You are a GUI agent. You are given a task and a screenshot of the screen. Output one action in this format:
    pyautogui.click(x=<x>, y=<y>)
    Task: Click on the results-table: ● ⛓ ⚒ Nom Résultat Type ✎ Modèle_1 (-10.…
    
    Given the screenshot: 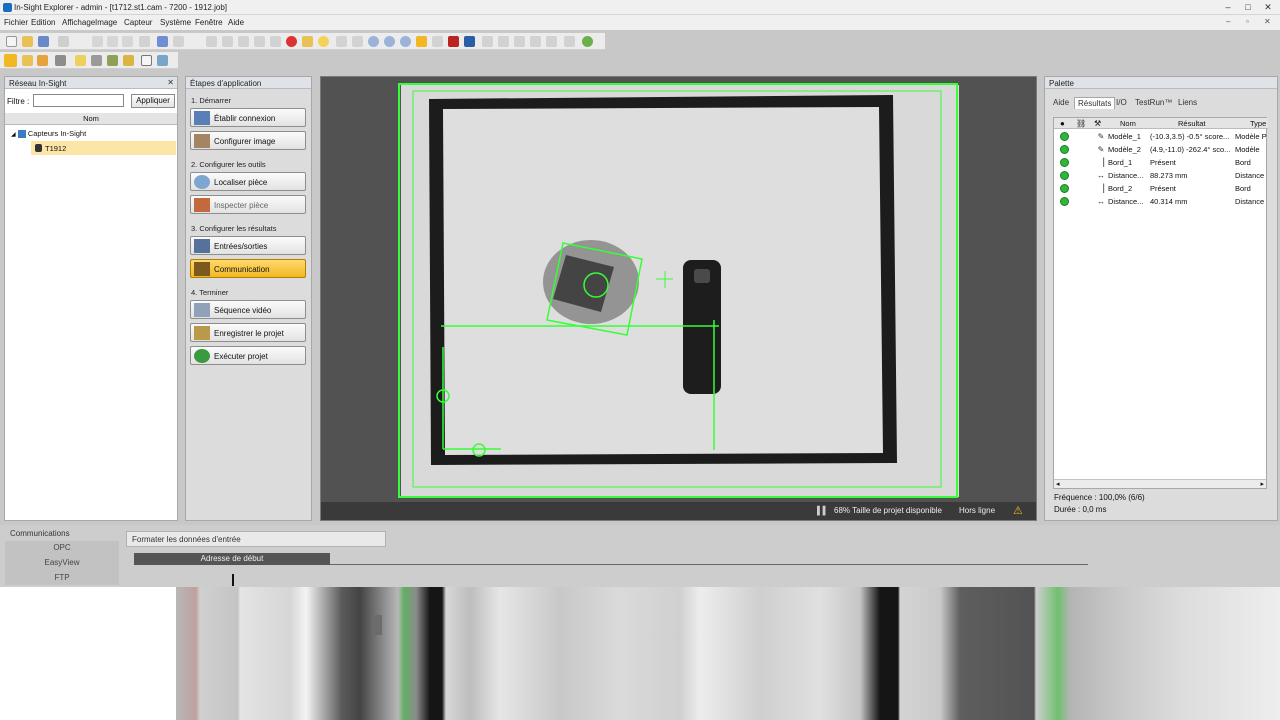 What is the action you would take?
    pyautogui.click(x=1160, y=303)
    